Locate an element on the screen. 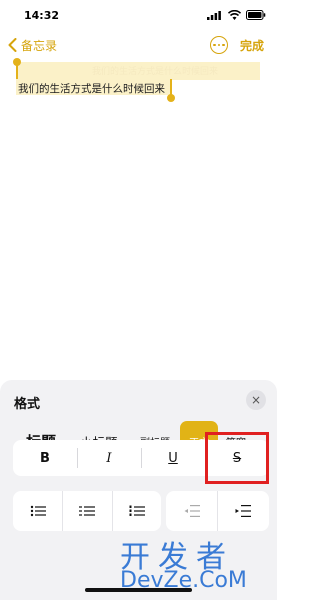 This screenshot has width=320, height=600. home-indicator is located at coordinates (138, 590).